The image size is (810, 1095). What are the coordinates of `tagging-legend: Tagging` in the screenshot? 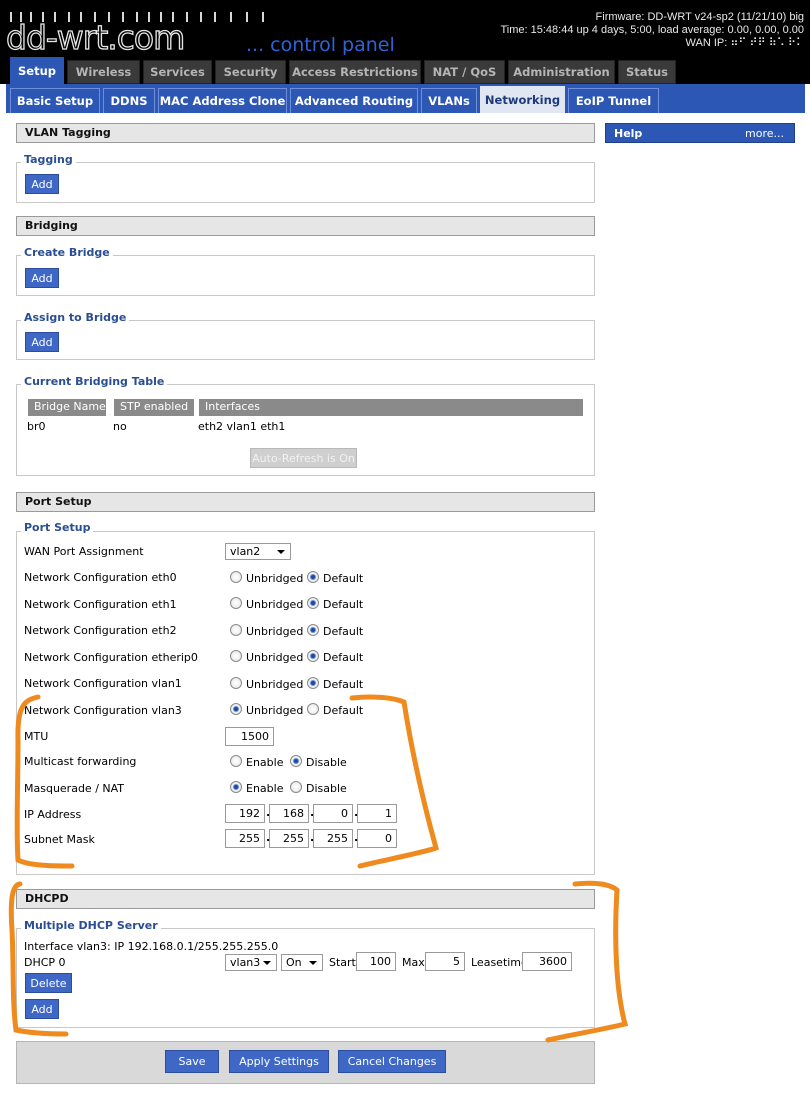 It's located at (48, 159).